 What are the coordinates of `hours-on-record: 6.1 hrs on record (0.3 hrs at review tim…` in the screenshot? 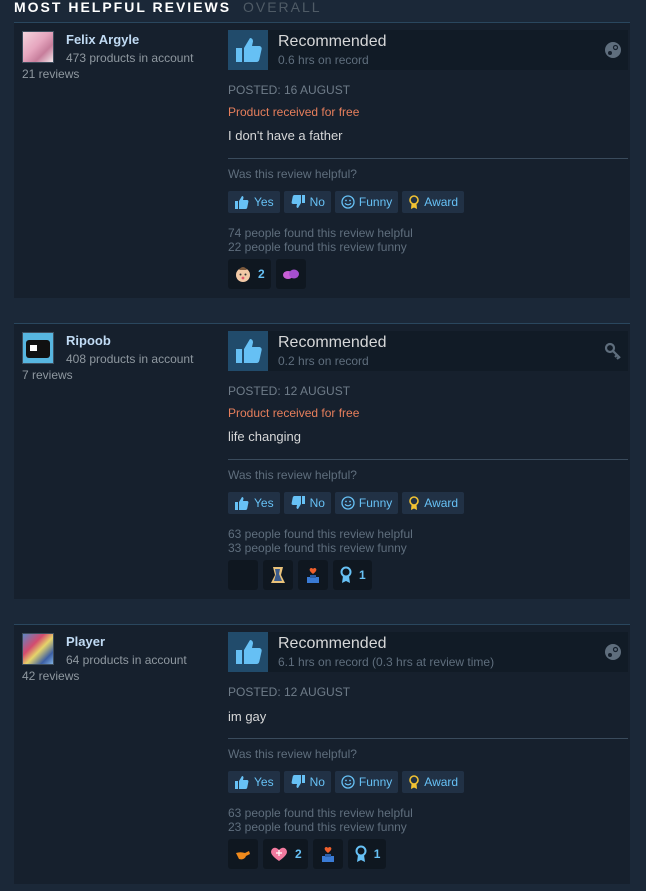 It's located at (386, 662).